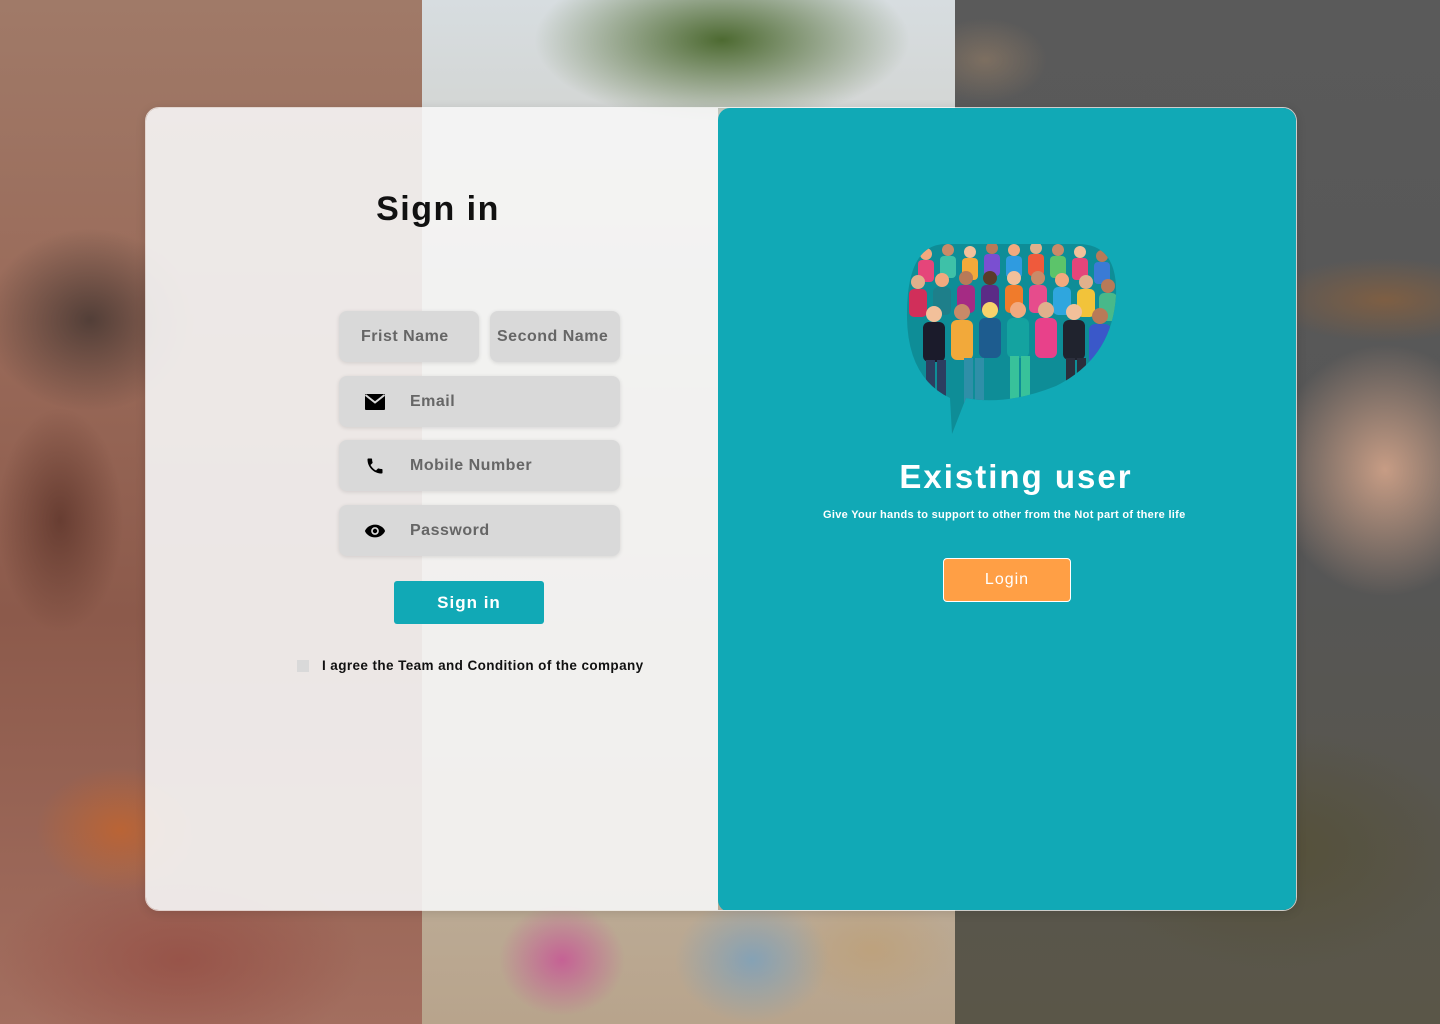 The width and height of the screenshot is (1440, 1024). I want to click on second-name-field, so click(555, 336).